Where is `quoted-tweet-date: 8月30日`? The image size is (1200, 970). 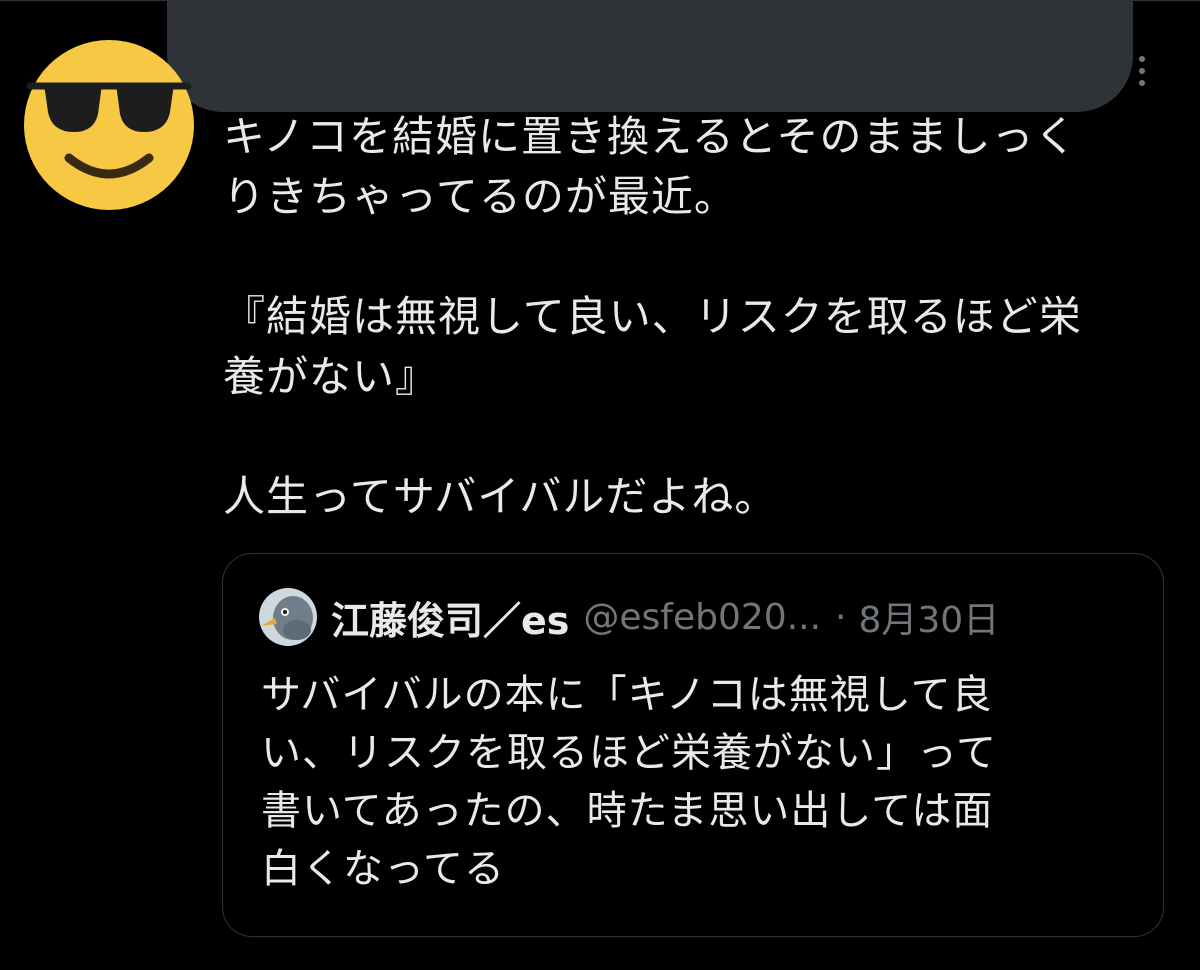 quoted-tweet-date: 8月30日 is located at coordinates (928, 617).